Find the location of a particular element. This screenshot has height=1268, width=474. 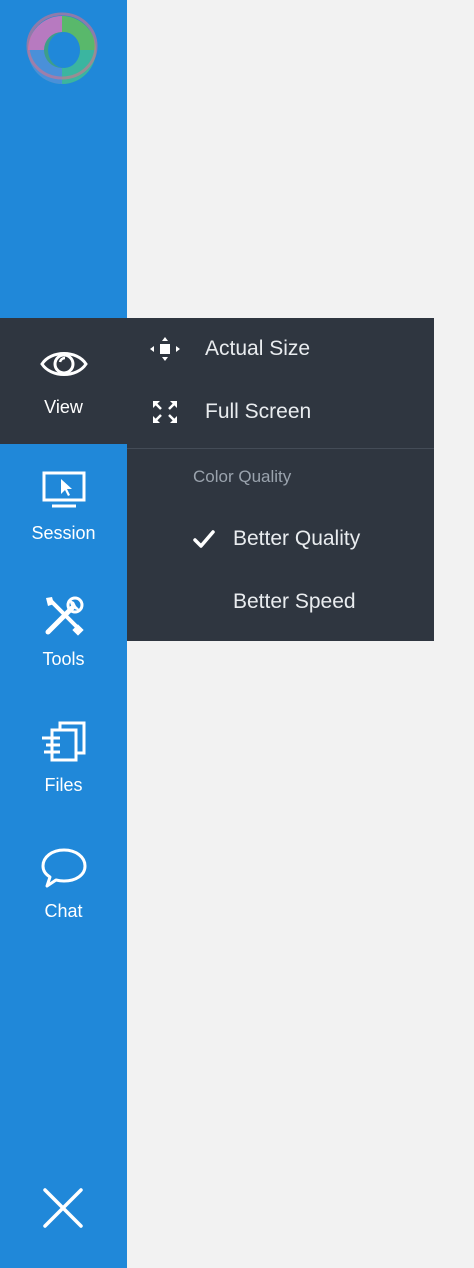

option-label: Better Speed is located at coordinates (294, 601).